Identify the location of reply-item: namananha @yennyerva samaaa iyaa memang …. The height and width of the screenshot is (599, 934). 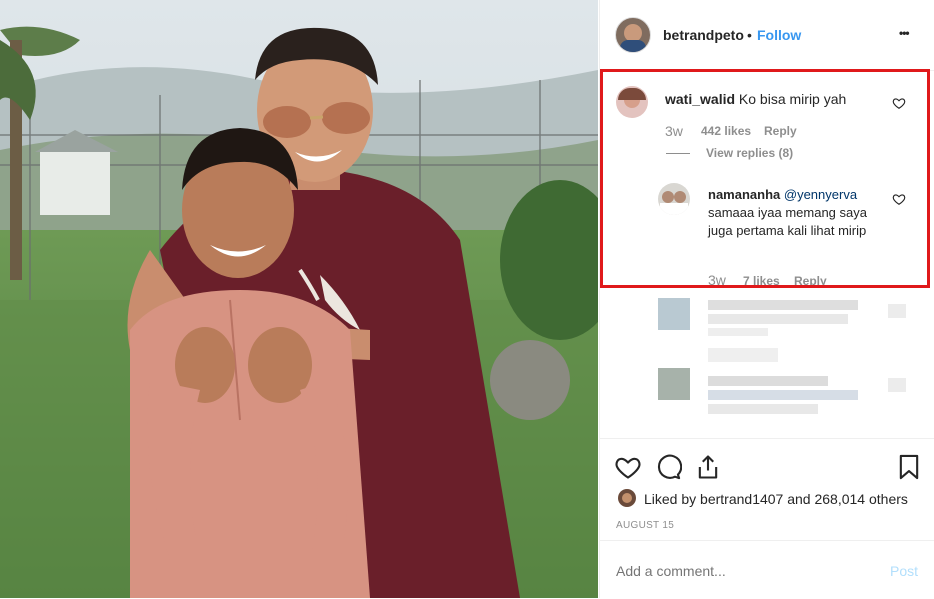
(767, 235).